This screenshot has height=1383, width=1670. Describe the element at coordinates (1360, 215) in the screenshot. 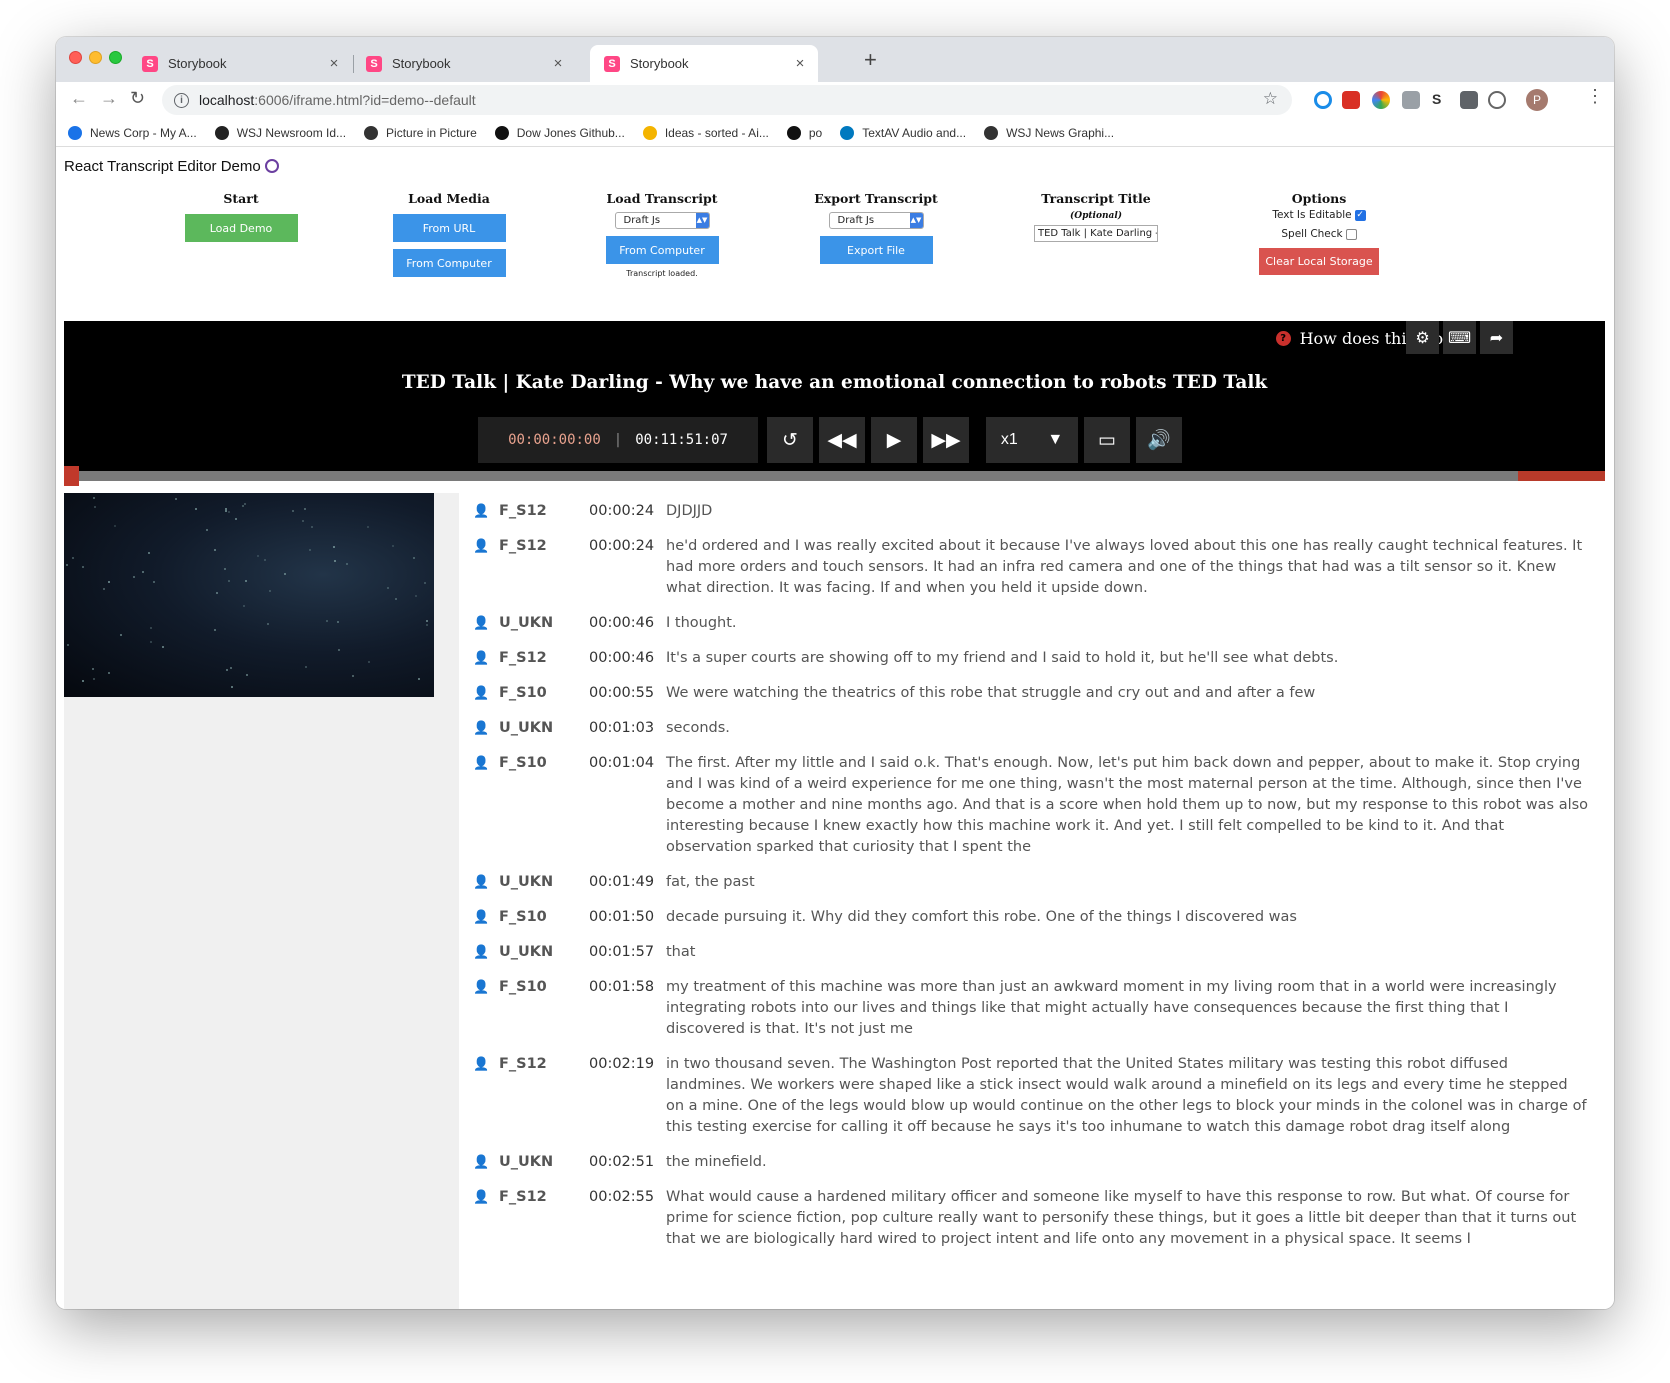

I see `text-editable-checkbox: ✓` at that location.